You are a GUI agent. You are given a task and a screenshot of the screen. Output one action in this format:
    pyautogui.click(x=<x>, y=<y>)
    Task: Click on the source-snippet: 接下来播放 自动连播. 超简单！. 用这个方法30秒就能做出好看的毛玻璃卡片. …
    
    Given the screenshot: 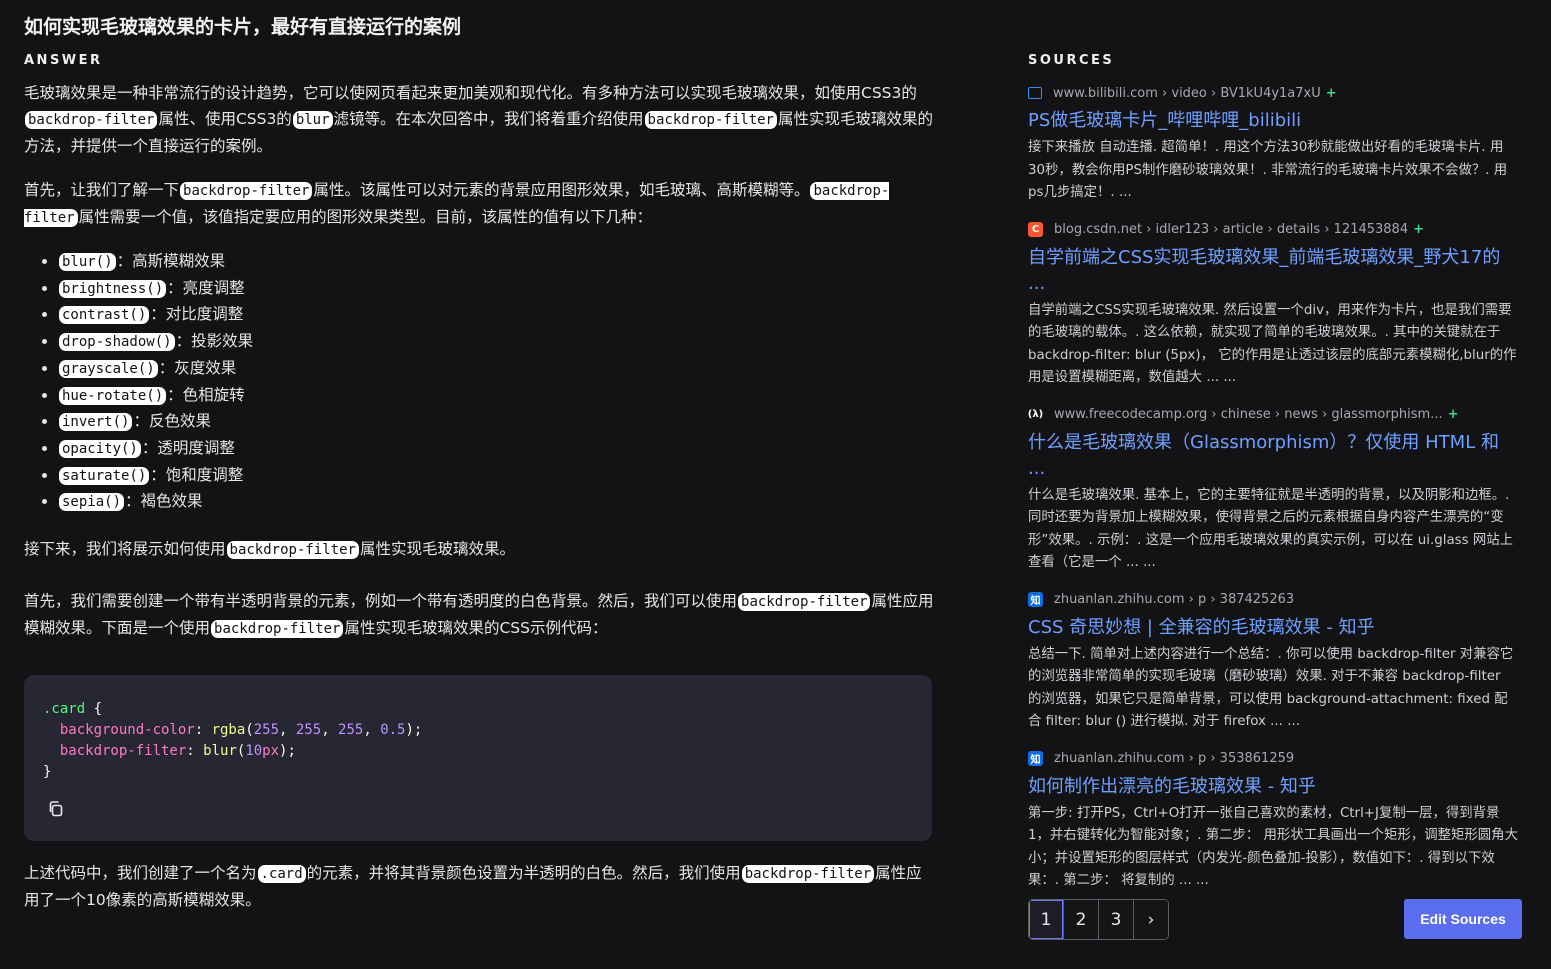 What is the action you would take?
    pyautogui.click(x=1268, y=170)
    